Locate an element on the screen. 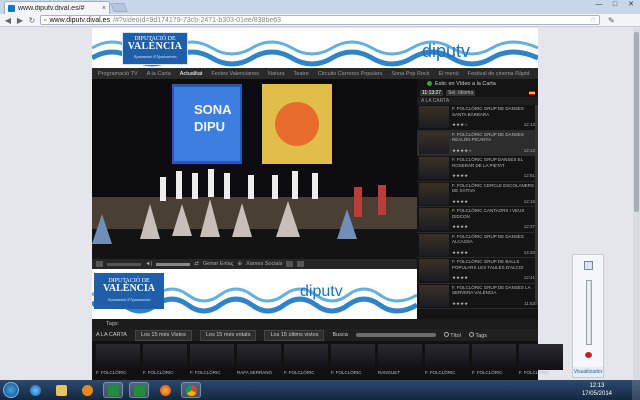 This screenshot has width=640, height=400. menu-item-1: A la Carta is located at coordinates (159, 74).